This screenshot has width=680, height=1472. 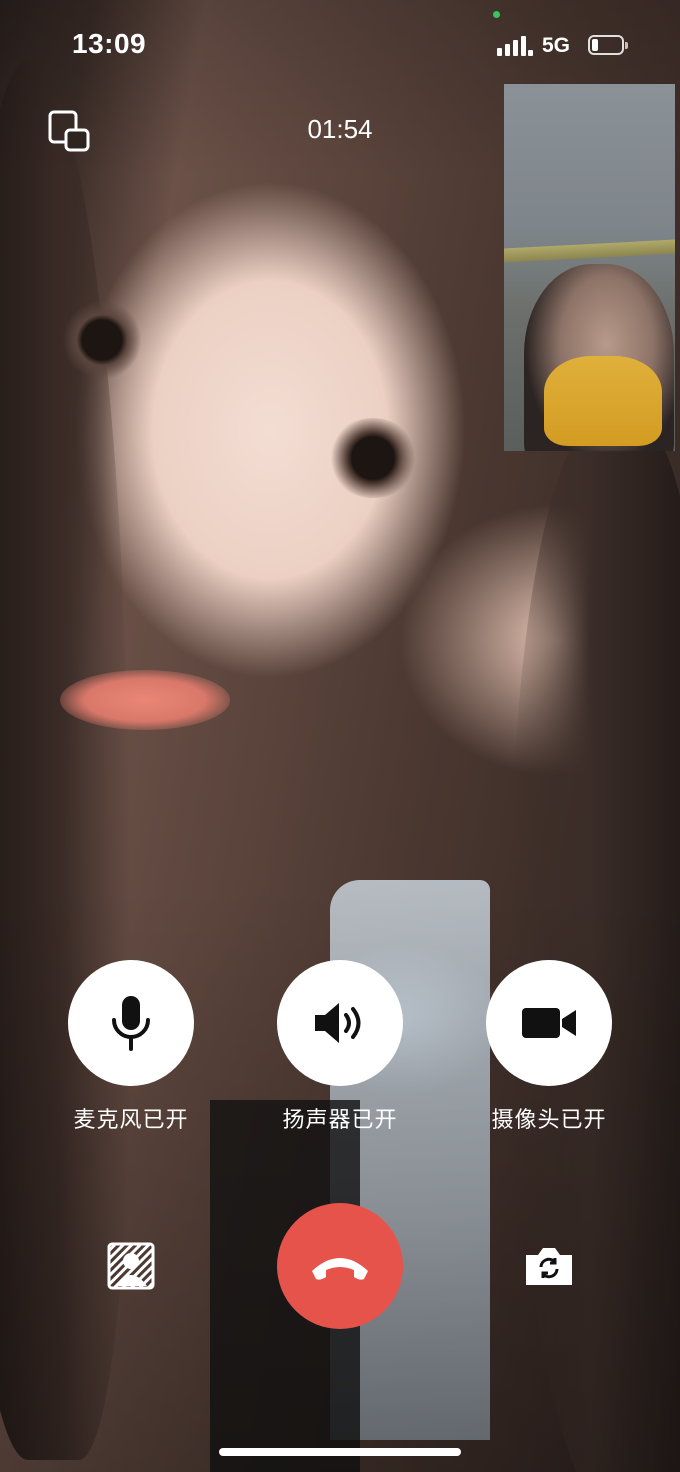 I want to click on cellular-signal-icon, so click(x=515, y=46).